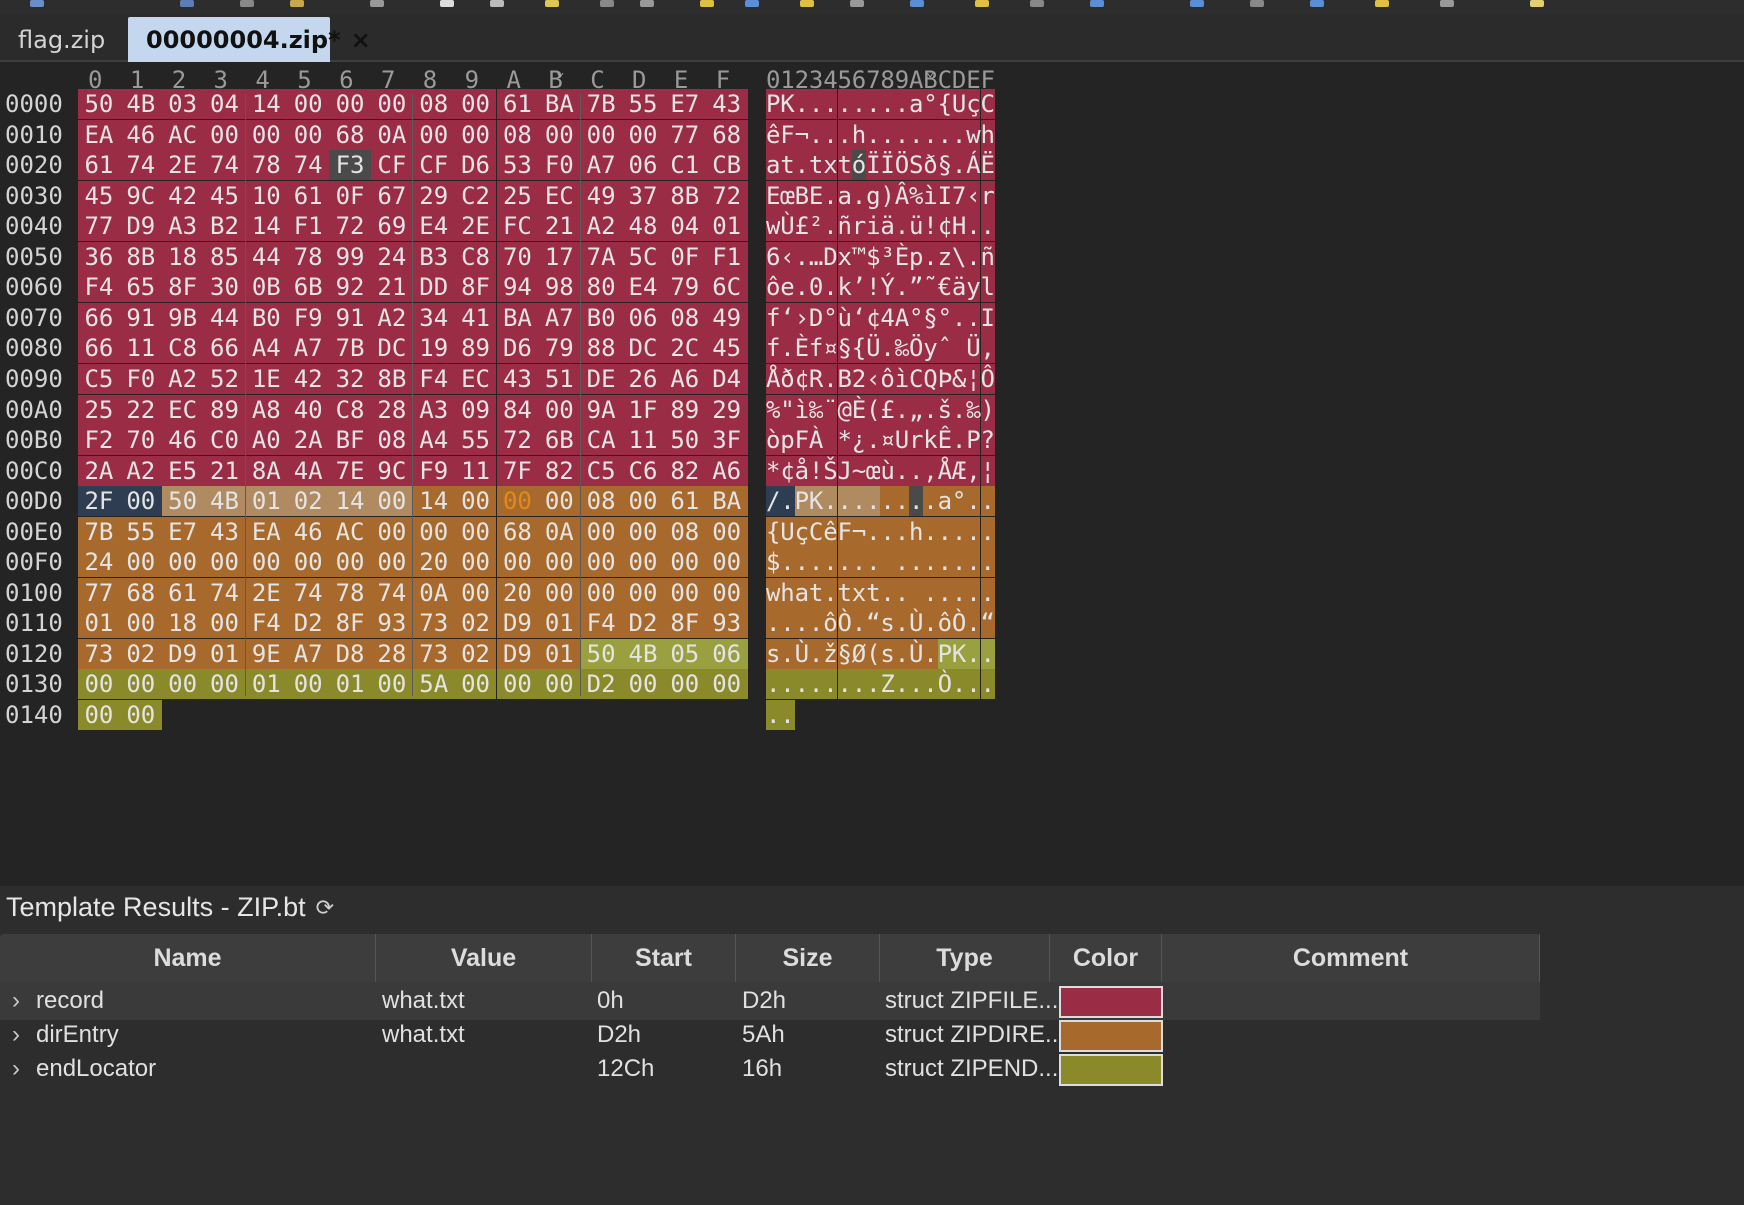  What do you see at coordinates (958, 378) in the screenshot?
I see `ascii-char-cell: &` at bounding box center [958, 378].